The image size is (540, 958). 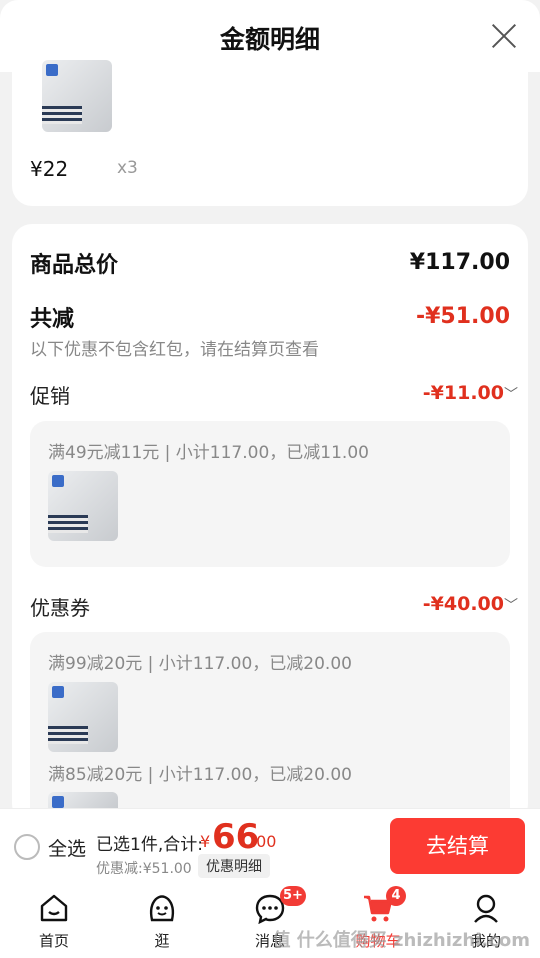 What do you see at coordinates (269, 39) in the screenshot?
I see `page-title: 金额明细` at bounding box center [269, 39].